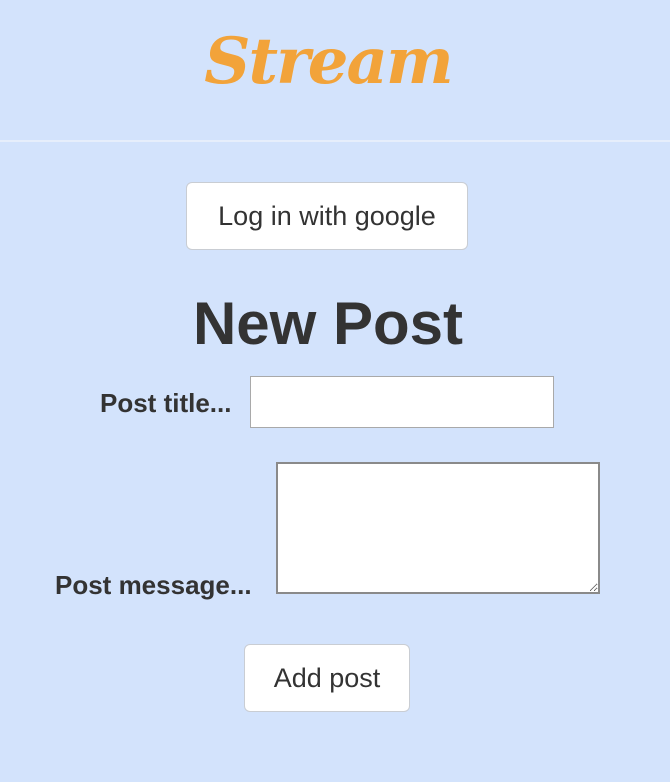 This screenshot has height=782, width=670. Describe the element at coordinates (328, 61) in the screenshot. I see `stream-logo: Stream` at that location.